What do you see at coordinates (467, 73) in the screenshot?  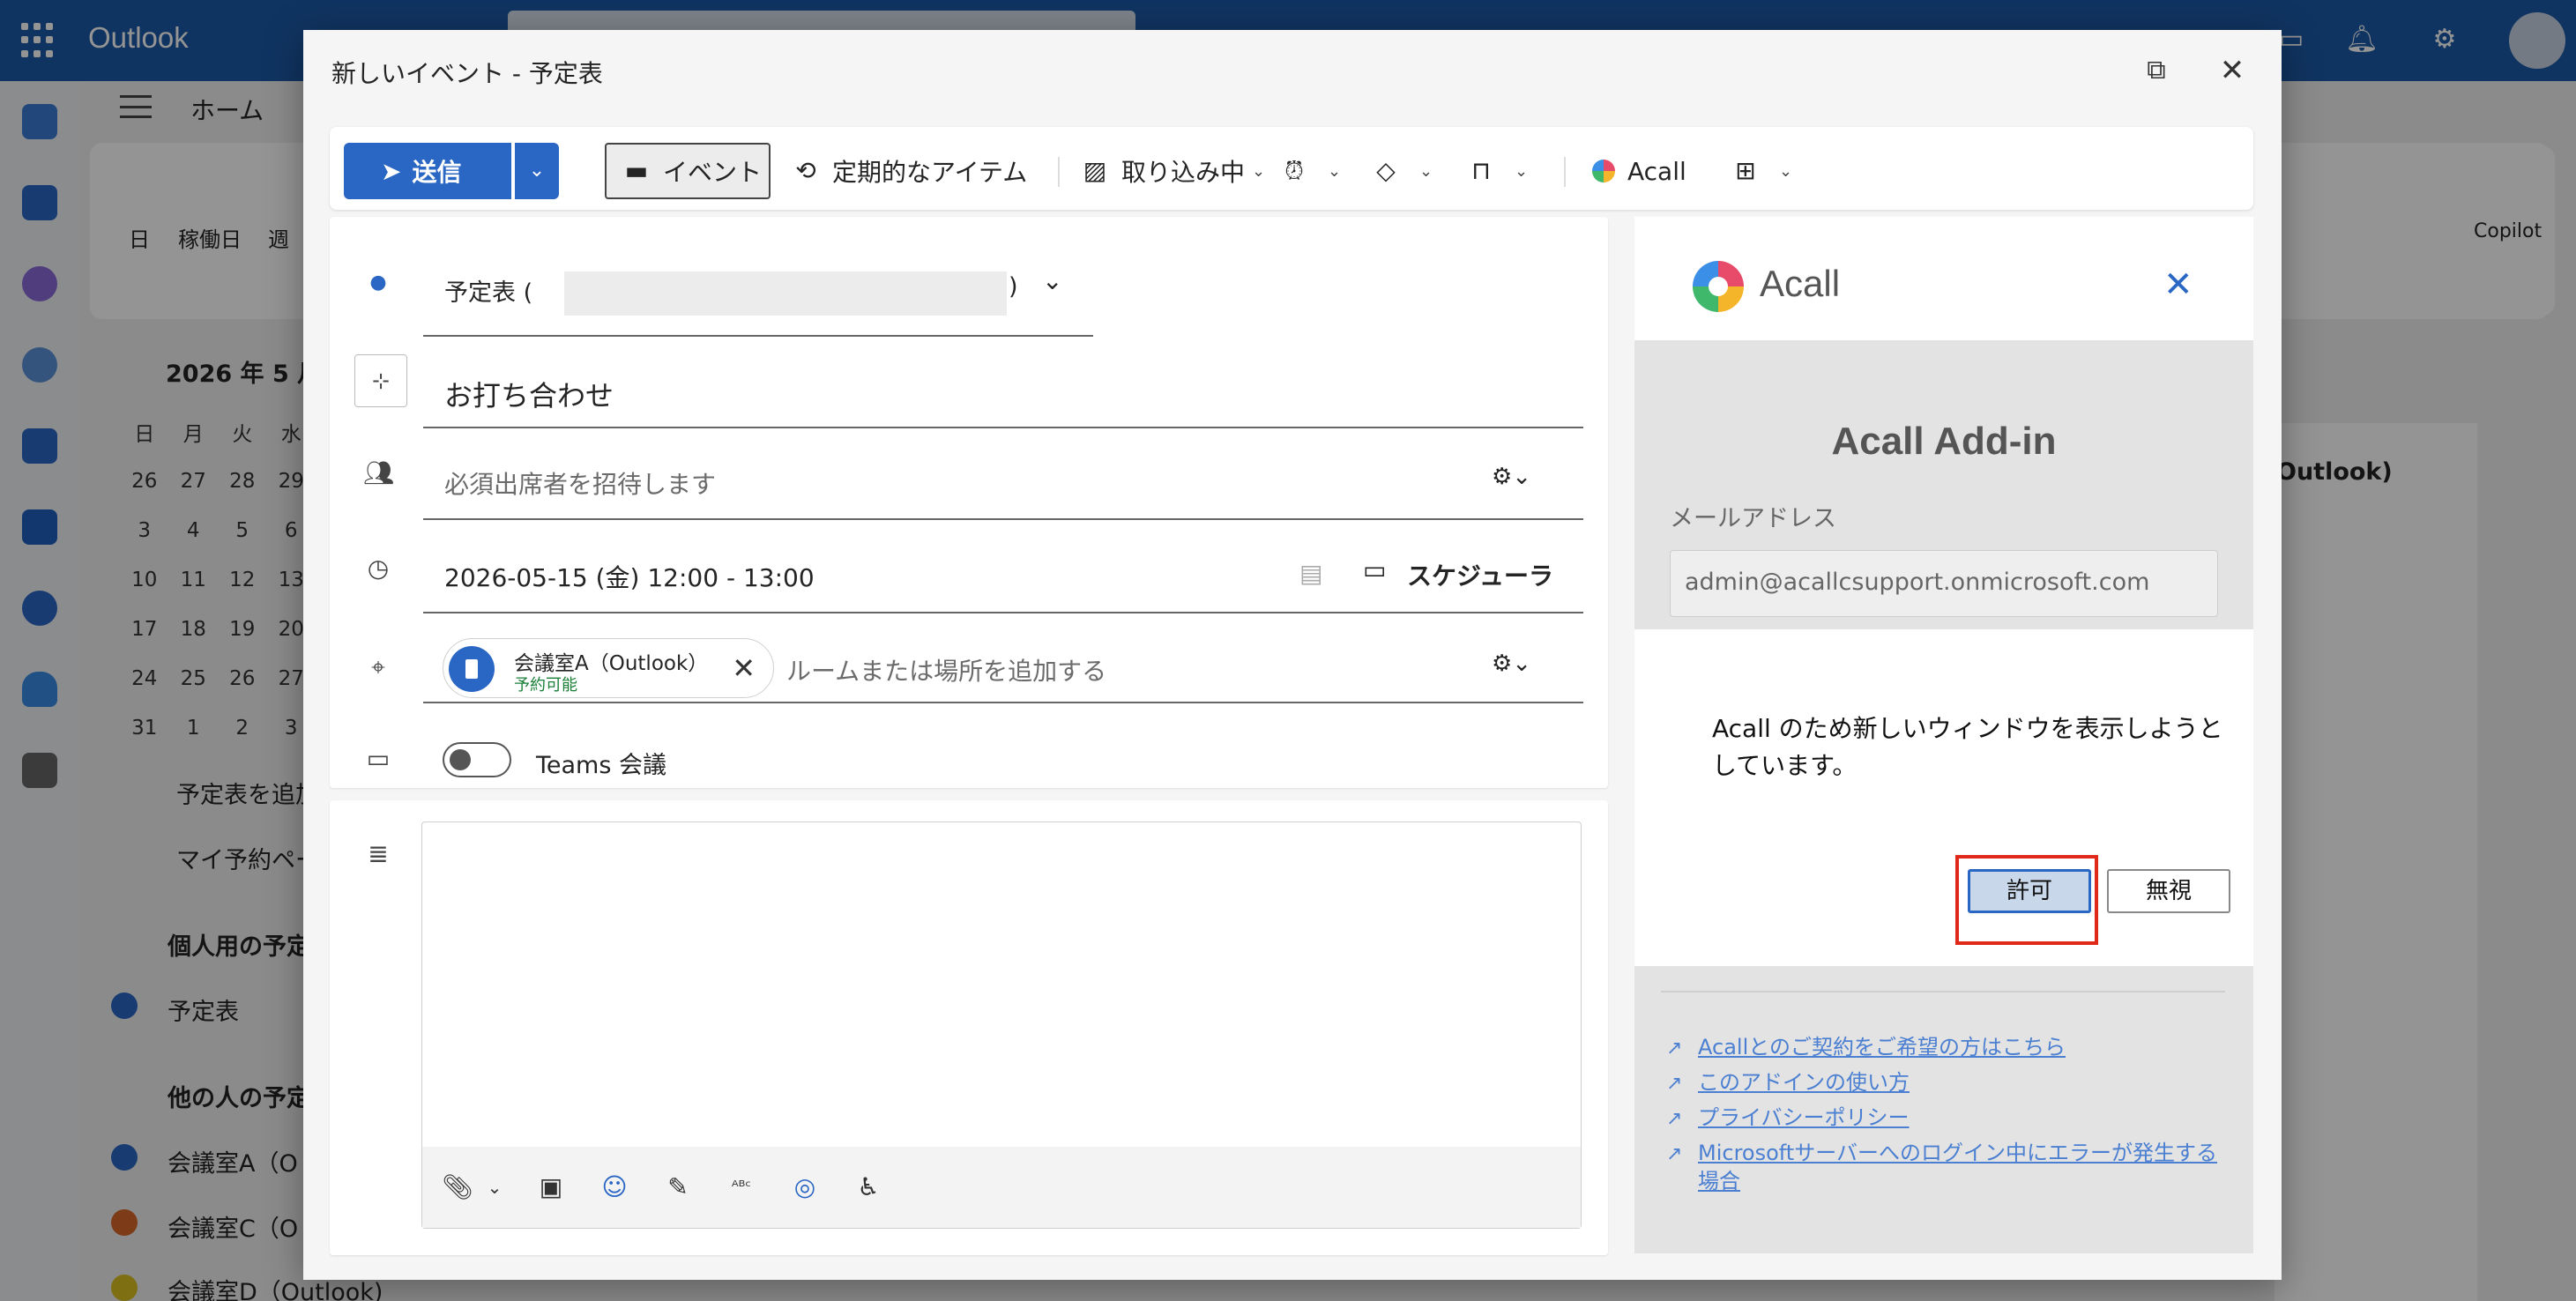 I see `dialog-title: 新しいイベント - 予定表` at bounding box center [467, 73].